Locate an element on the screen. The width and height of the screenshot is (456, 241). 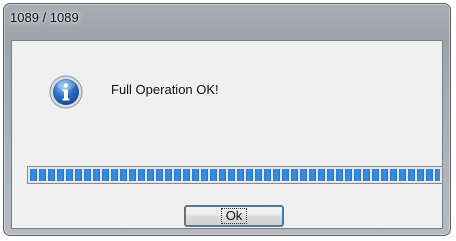
ok-button: Ok is located at coordinates (234, 216).